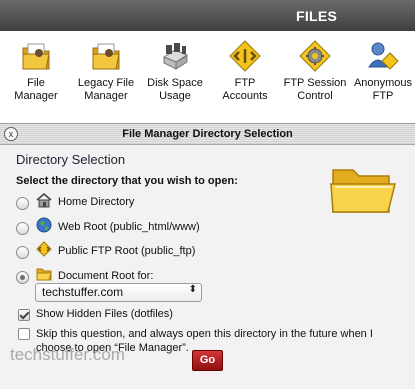  I want to click on globe-icon, so click(44, 225).